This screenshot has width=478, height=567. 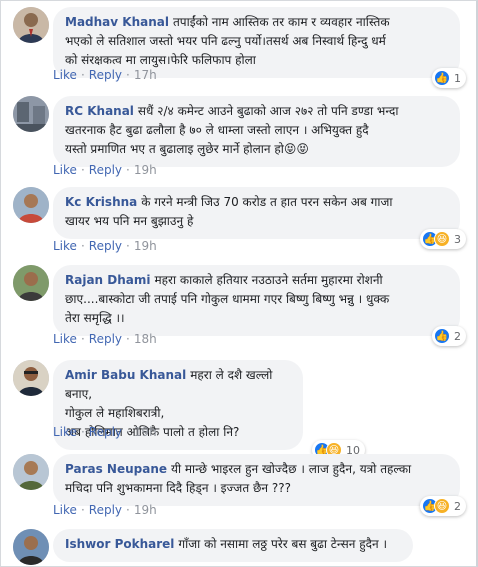 What do you see at coordinates (117, 22) in the screenshot?
I see `comment-author: Madhav Khanal` at bounding box center [117, 22].